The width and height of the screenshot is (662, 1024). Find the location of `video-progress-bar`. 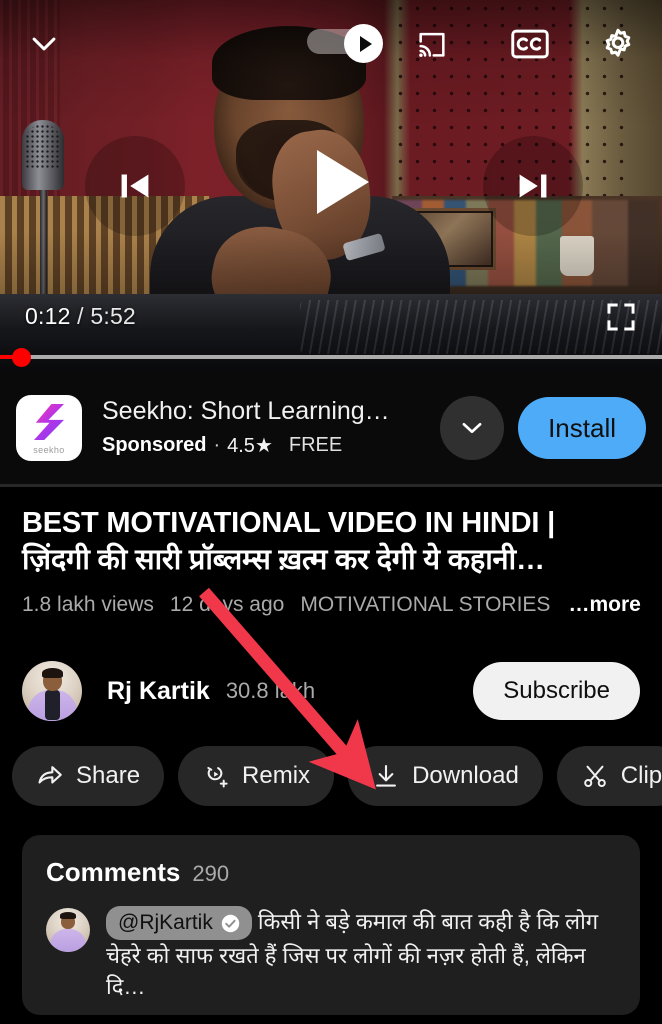

video-progress-bar is located at coordinates (331, 357).